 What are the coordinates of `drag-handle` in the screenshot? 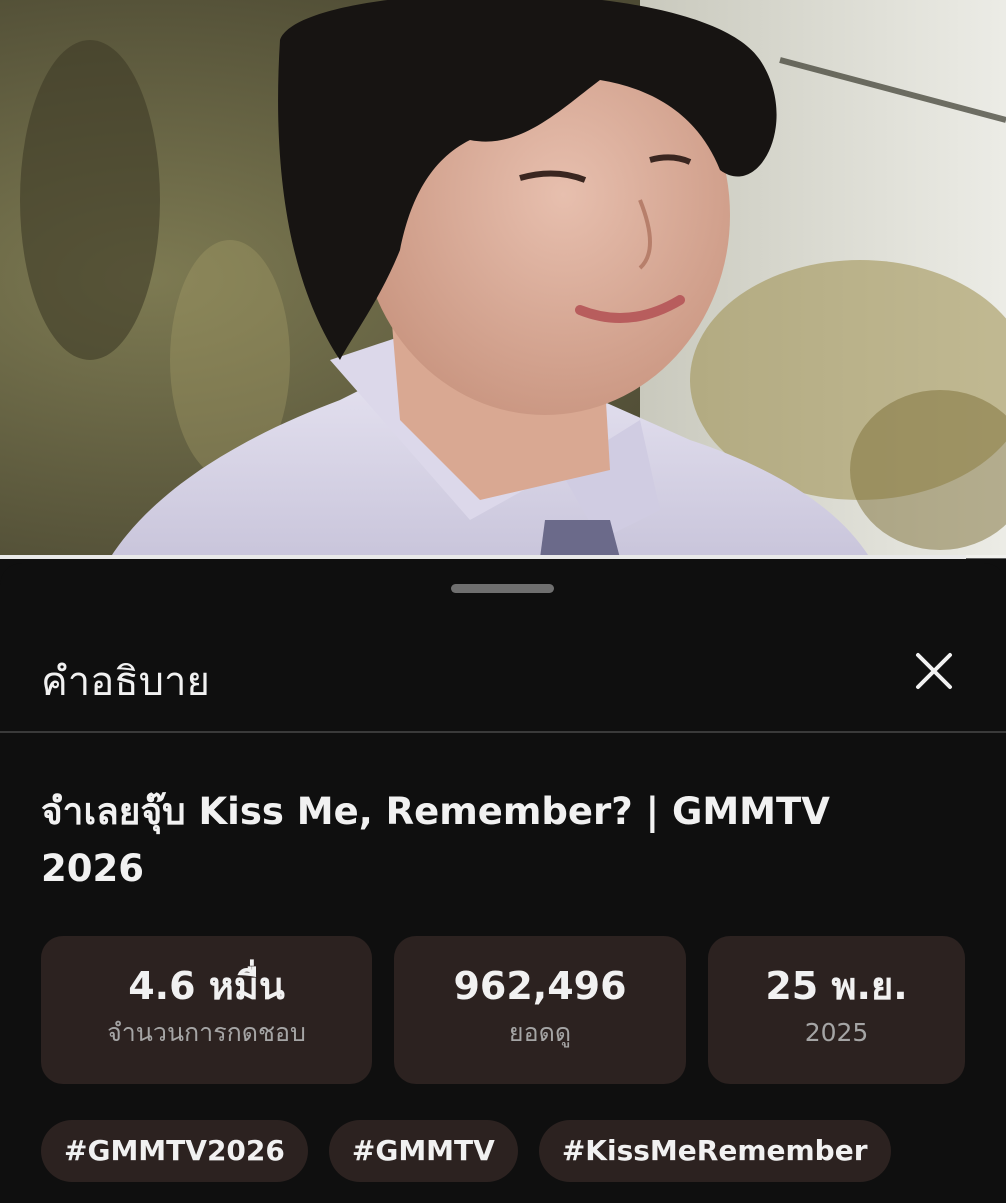 It's located at (502, 588).